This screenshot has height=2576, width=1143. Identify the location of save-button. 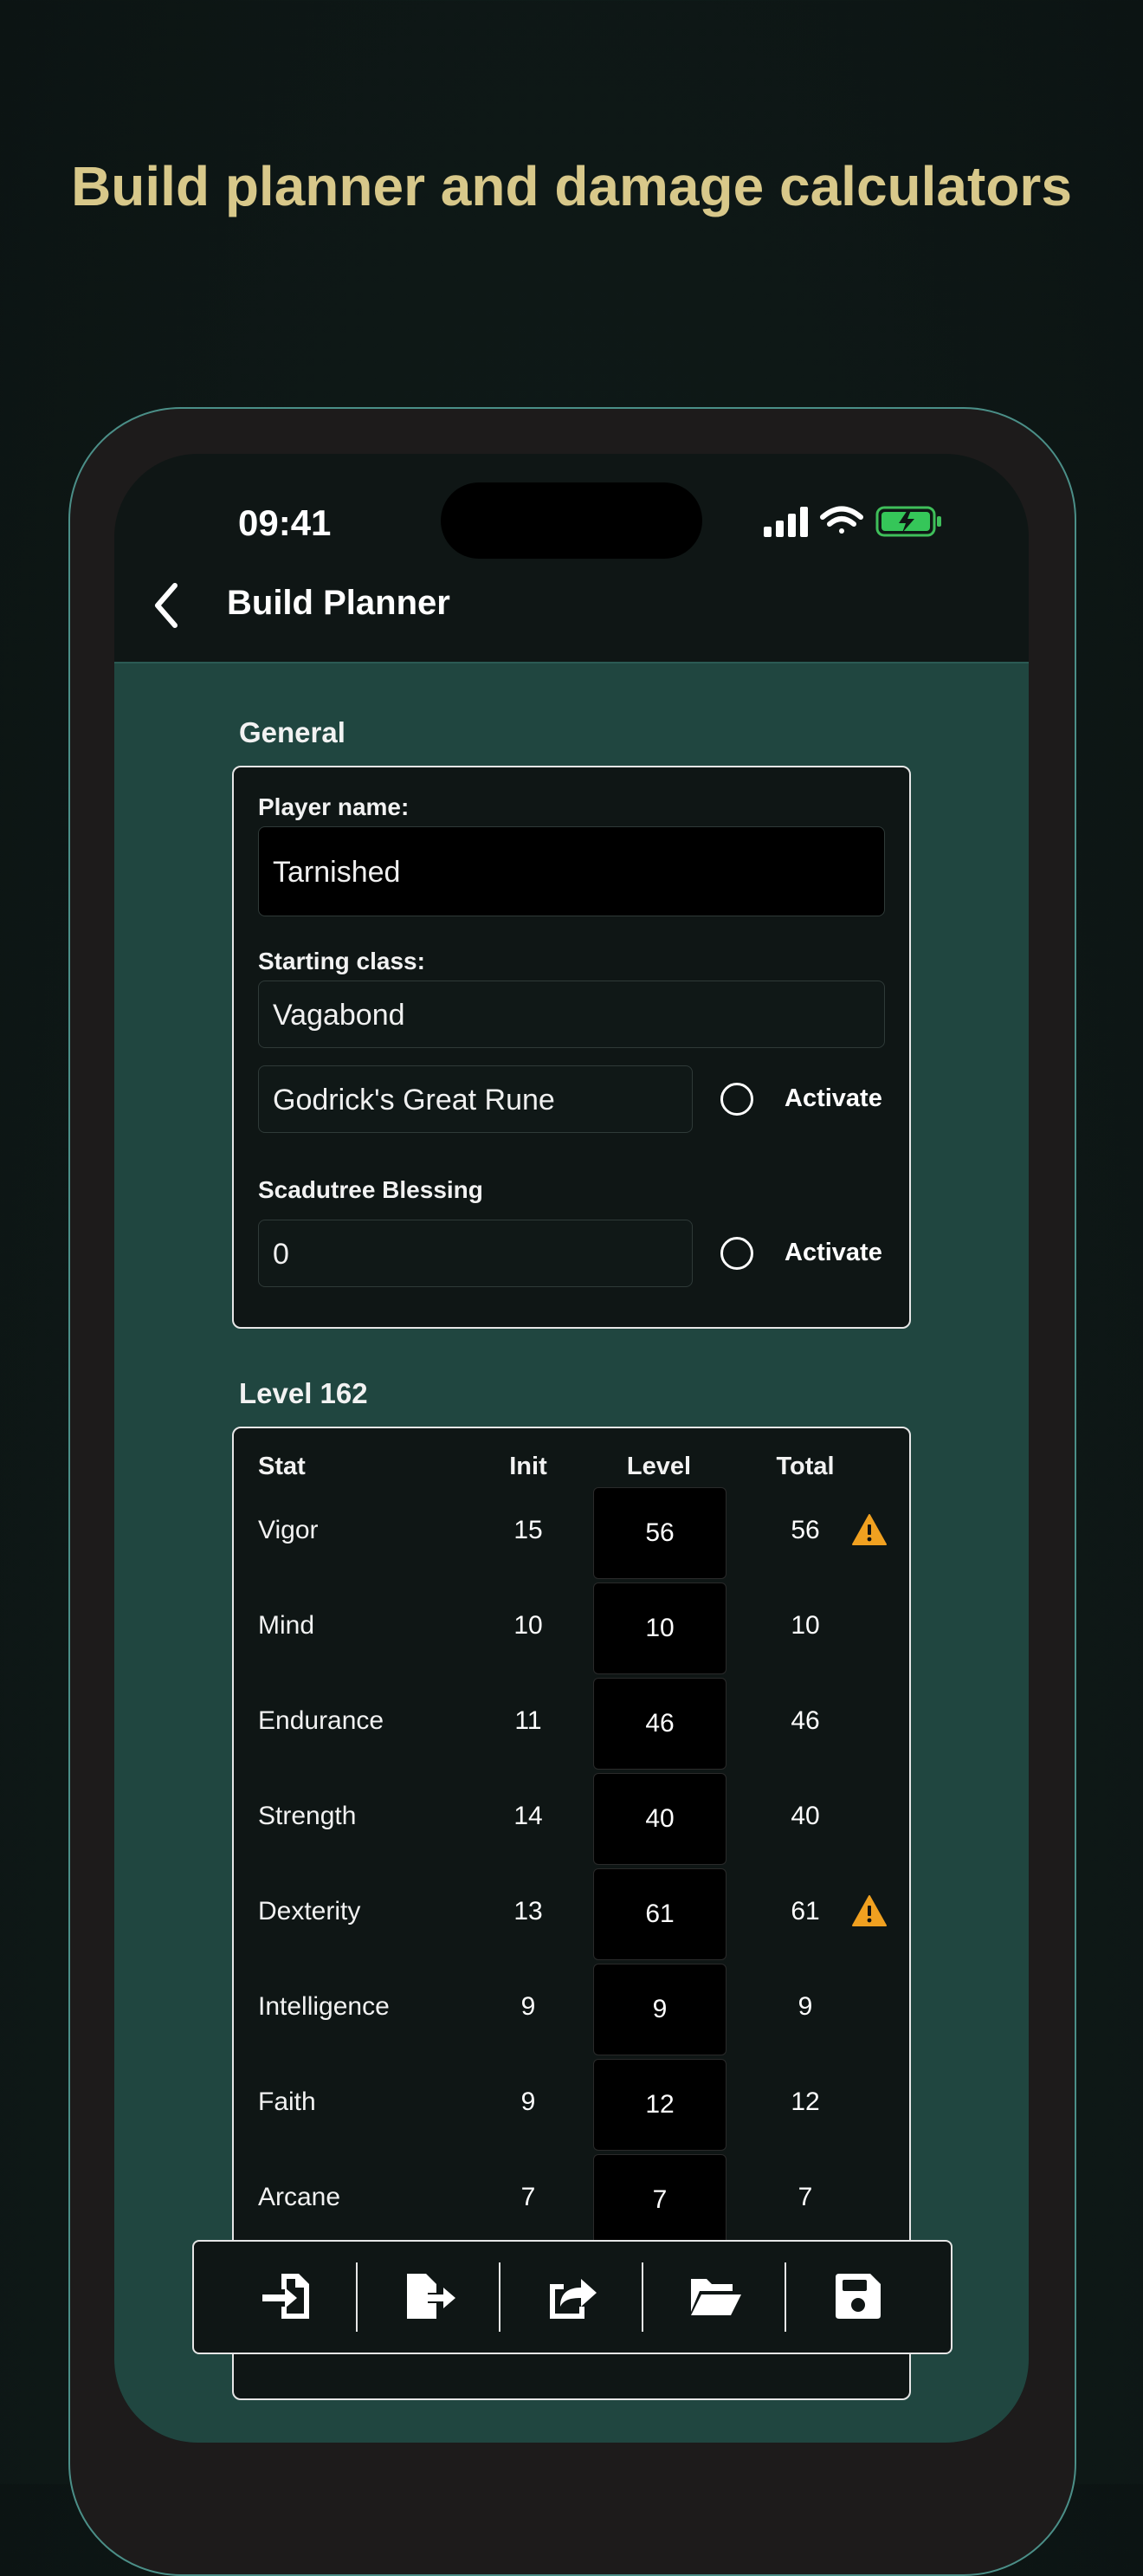
(858, 2296).